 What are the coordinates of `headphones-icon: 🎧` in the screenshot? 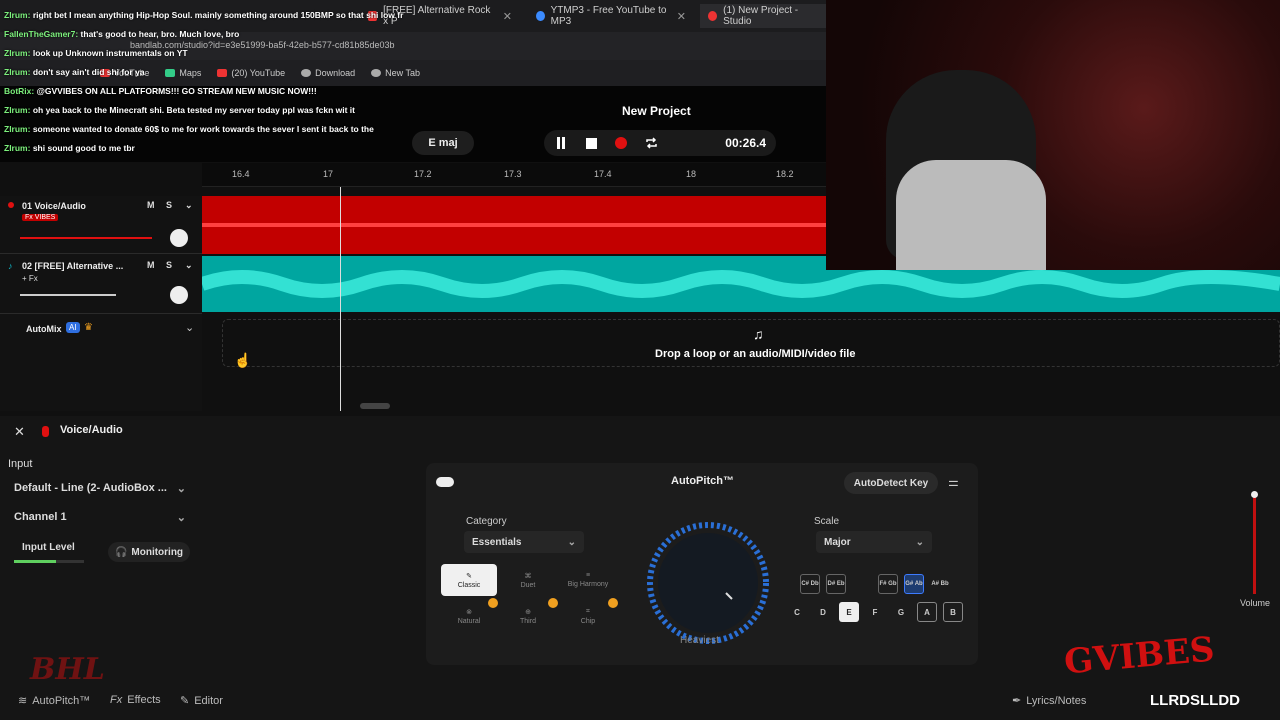 It's located at (121, 552).